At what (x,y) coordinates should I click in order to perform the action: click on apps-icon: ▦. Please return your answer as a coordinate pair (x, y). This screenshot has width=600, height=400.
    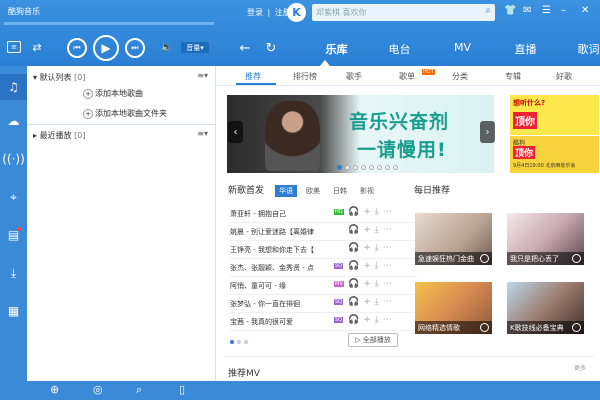
    Looking at the image, I should click on (13, 311).